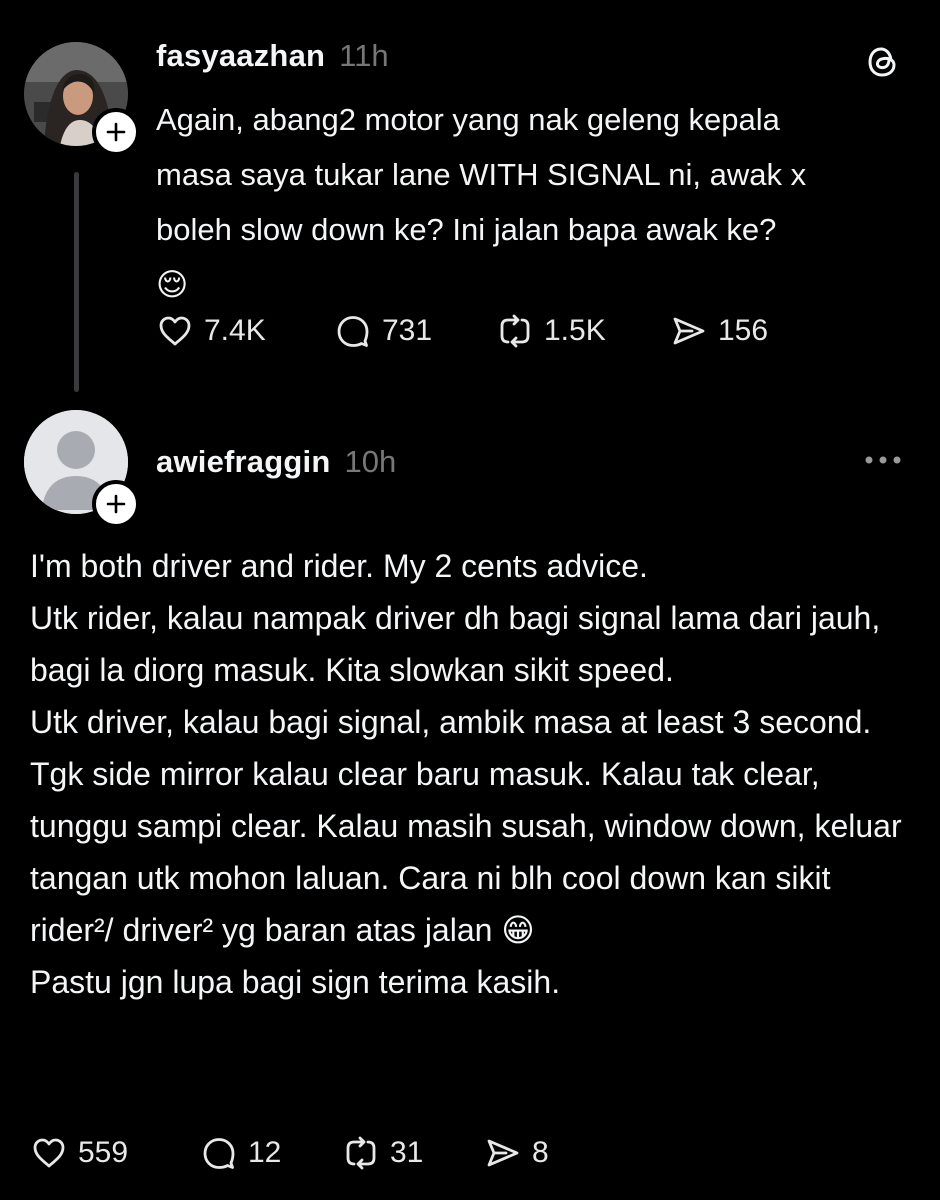 This screenshot has width=940, height=1200. I want to click on thread-connector-line, so click(76, 282).